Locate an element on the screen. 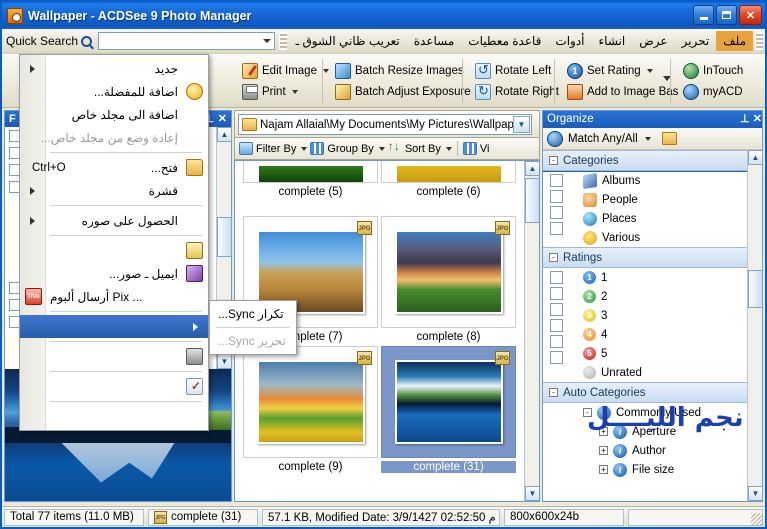  thumbnail-image: JPG is located at coordinates (310, 402).